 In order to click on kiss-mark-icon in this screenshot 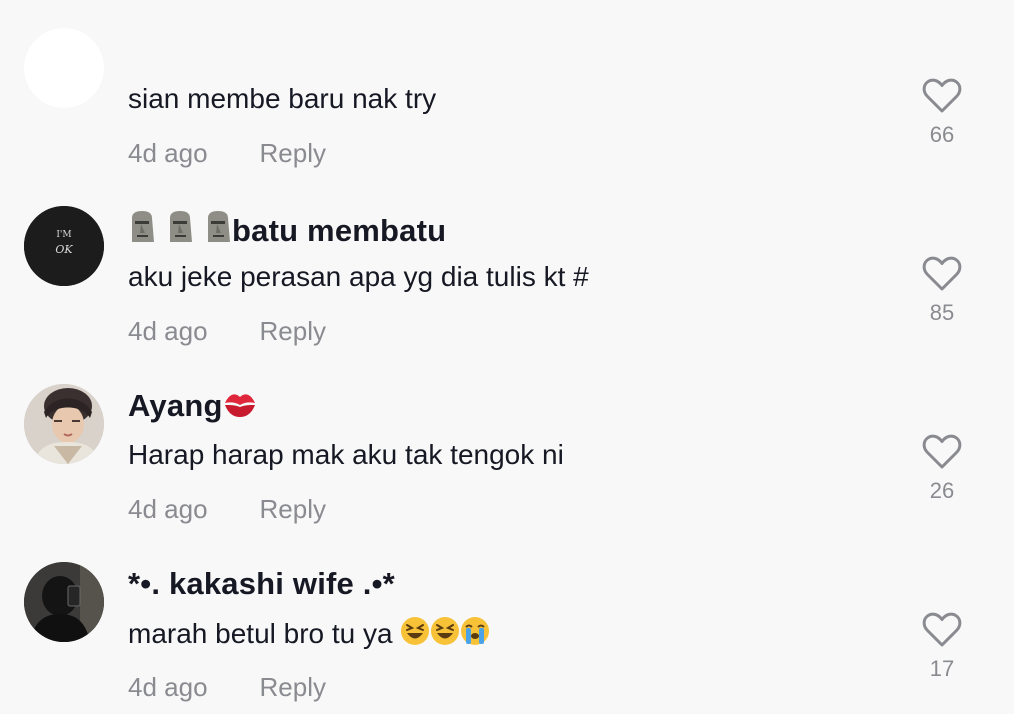, I will do `click(240, 408)`.